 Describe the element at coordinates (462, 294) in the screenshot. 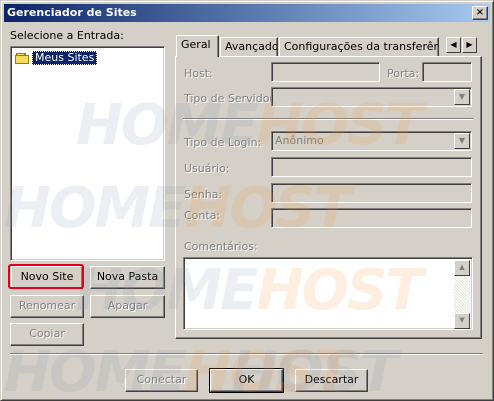

I see `comments-scrollbar: ▲ ▼` at that location.